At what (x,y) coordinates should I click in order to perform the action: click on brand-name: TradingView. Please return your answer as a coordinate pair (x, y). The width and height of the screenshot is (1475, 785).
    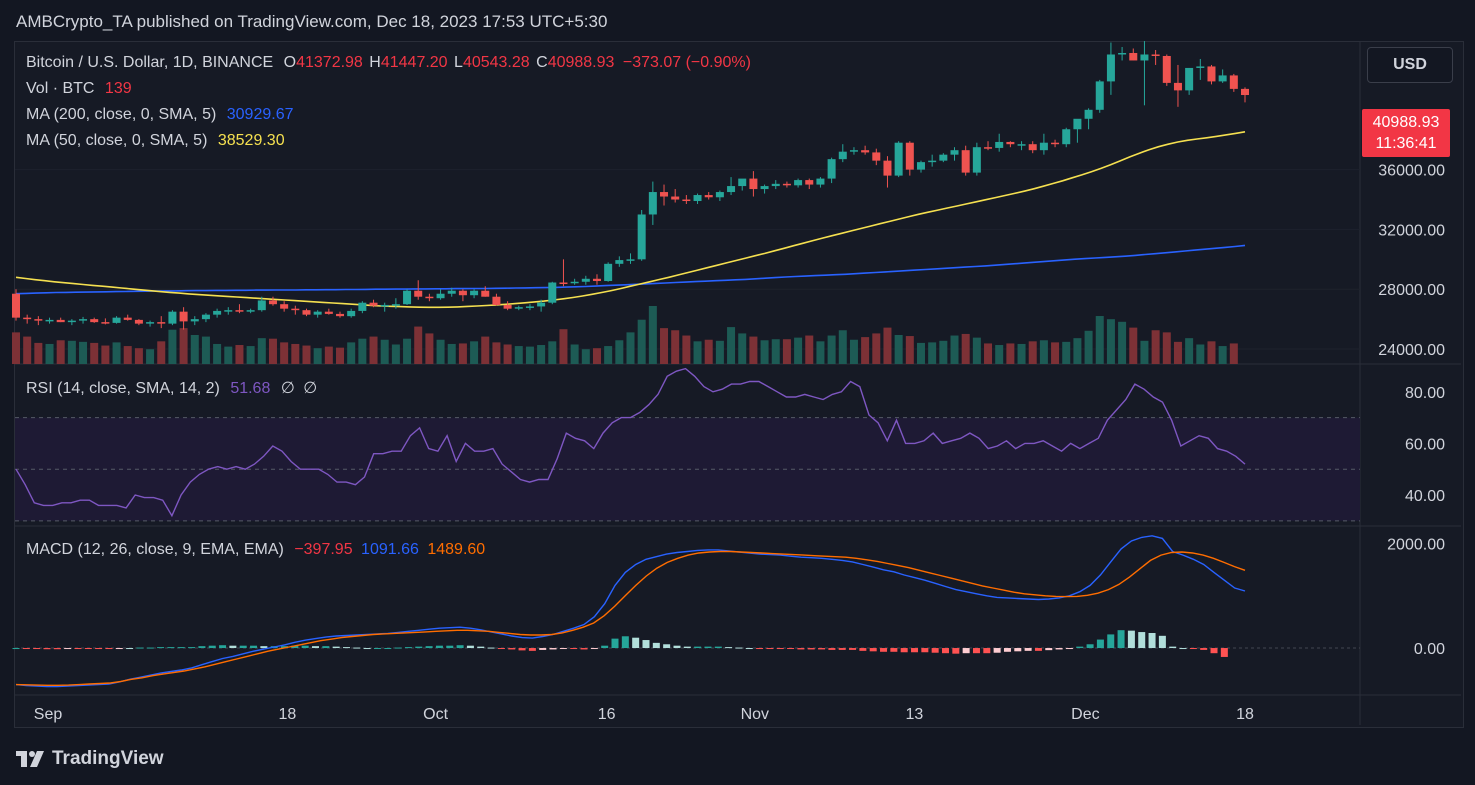
    Looking at the image, I should click on (108, 758).